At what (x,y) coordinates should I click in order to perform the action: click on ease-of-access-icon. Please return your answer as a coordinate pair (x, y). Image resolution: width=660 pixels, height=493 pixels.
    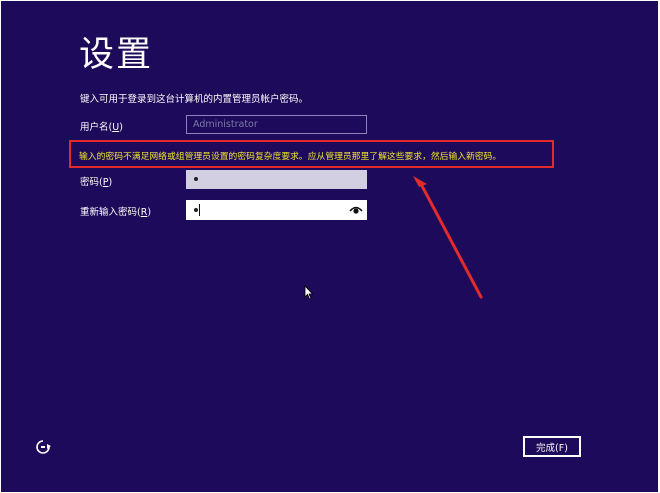
    Looking at the image, I should click on (43, 447).